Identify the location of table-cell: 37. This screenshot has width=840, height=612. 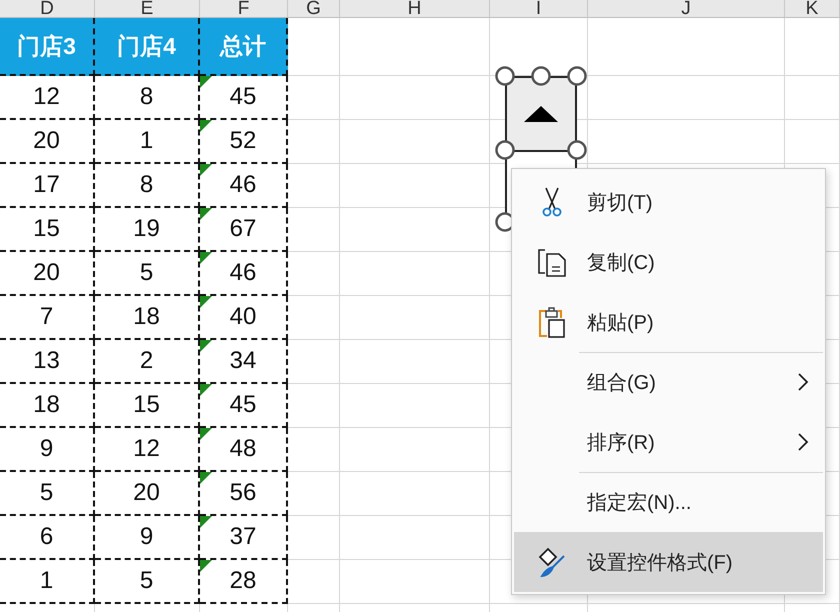
(243, 537).